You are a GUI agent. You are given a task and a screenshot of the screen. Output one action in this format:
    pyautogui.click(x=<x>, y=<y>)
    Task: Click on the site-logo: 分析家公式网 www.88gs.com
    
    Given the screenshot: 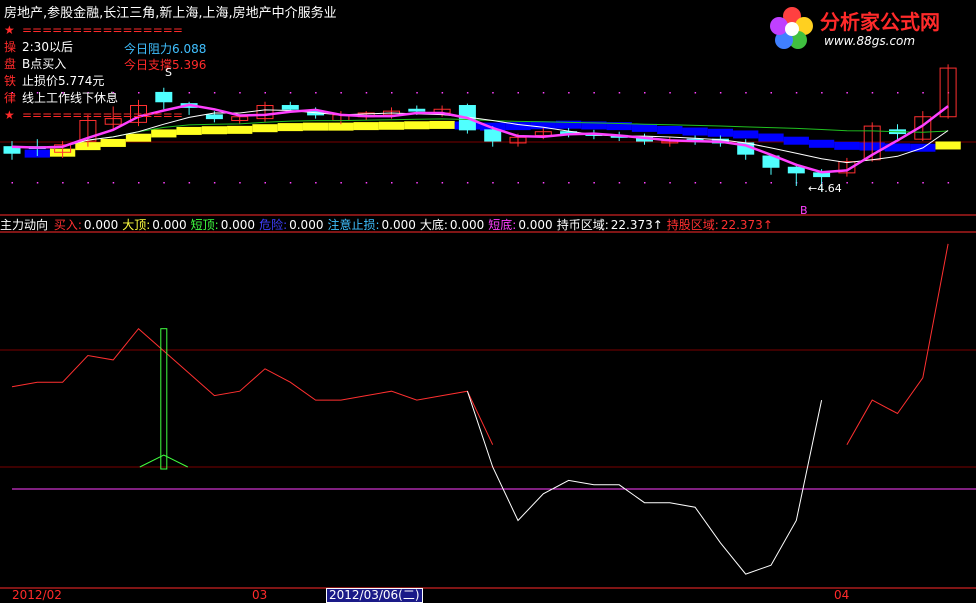 What is the action you would take?
    pyautogui.click(x=868, y=28)
    